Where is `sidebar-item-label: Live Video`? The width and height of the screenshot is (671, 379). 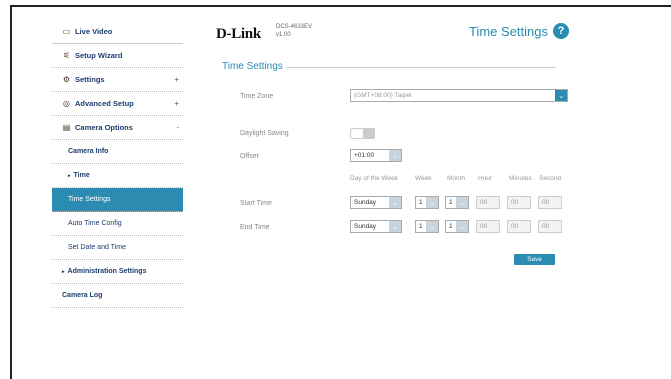
sidebar-item-label: Live Video is located at coordinates (94, 31).